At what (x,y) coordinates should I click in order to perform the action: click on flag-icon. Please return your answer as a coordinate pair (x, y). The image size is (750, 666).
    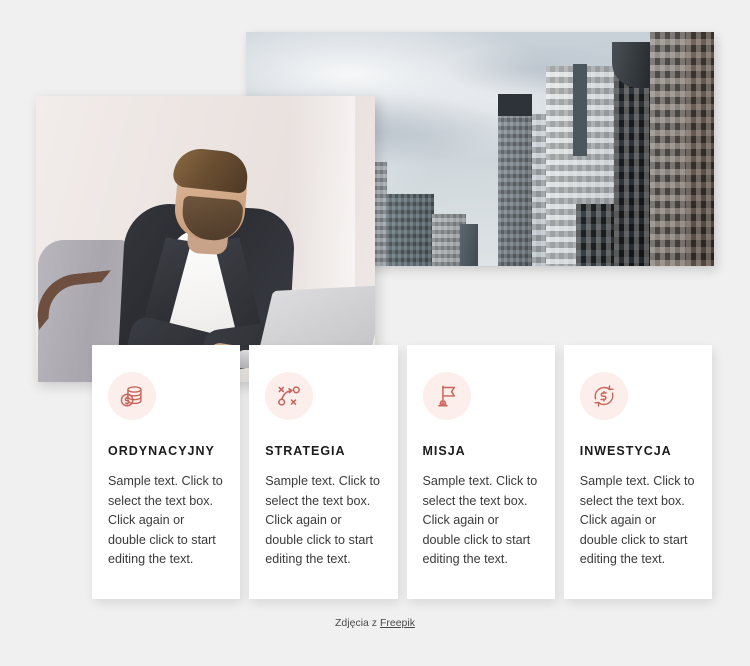
    Looking at the image, I should click on (446, 396).